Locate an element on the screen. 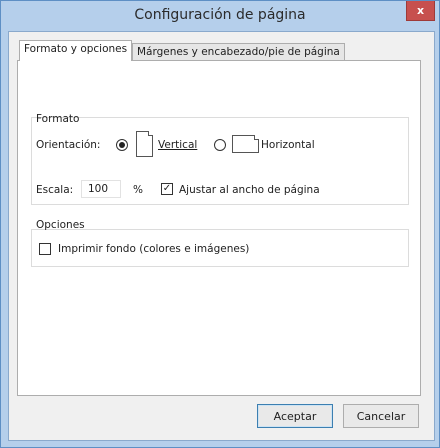 The width and height of the screenshot is (440, 448). scale-input: 100 is located at coordinates (101, 189).